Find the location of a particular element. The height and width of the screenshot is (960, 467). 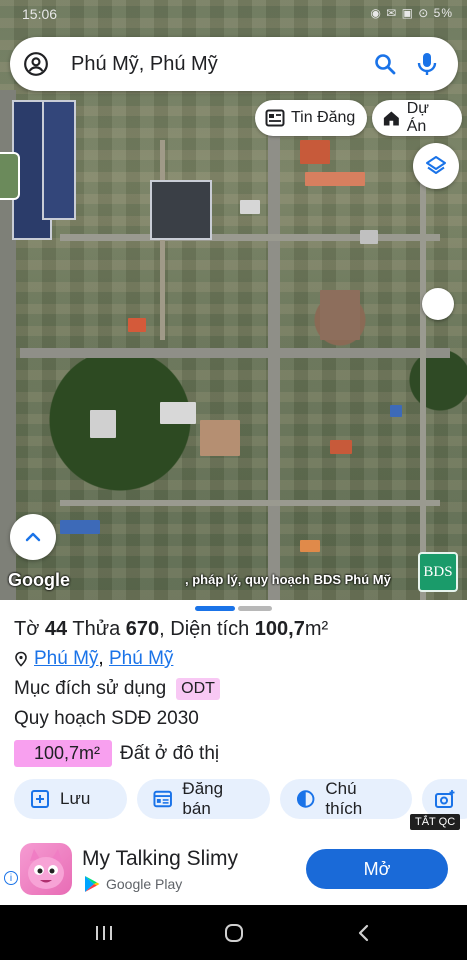

ad-banner: i My Talking Slimy Google Play Mở is located at coordinates (233, 869).